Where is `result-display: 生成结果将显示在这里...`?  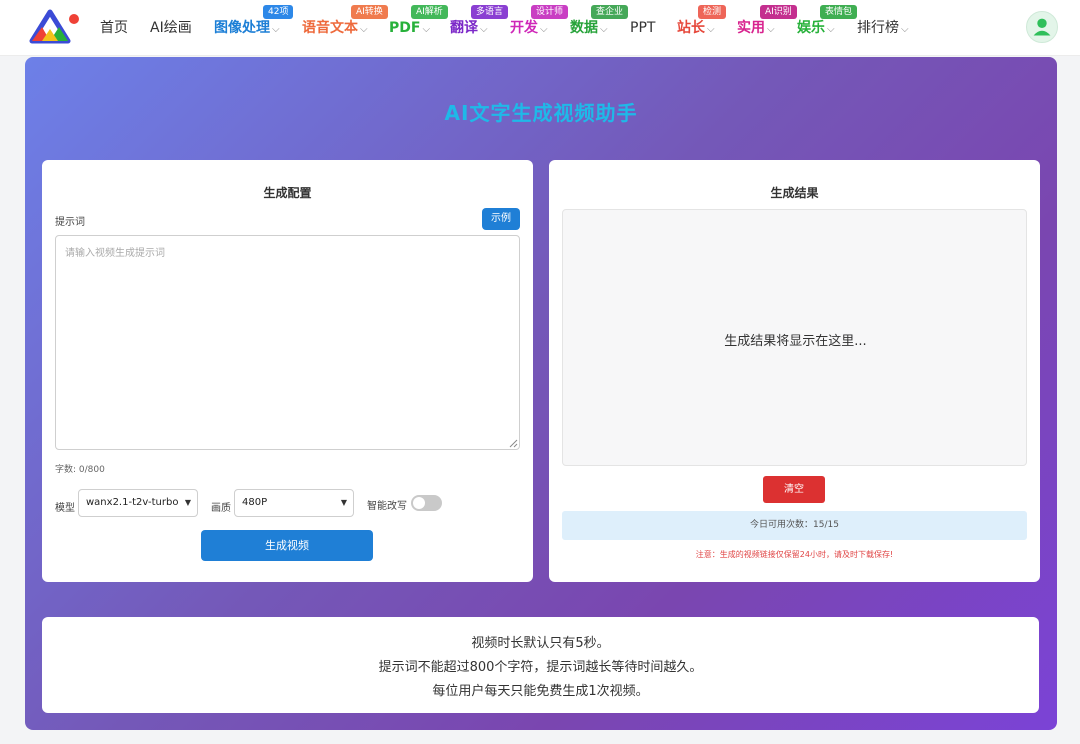 result-display: 生成结果将显示在这里... is located at coordinates (794, 337).